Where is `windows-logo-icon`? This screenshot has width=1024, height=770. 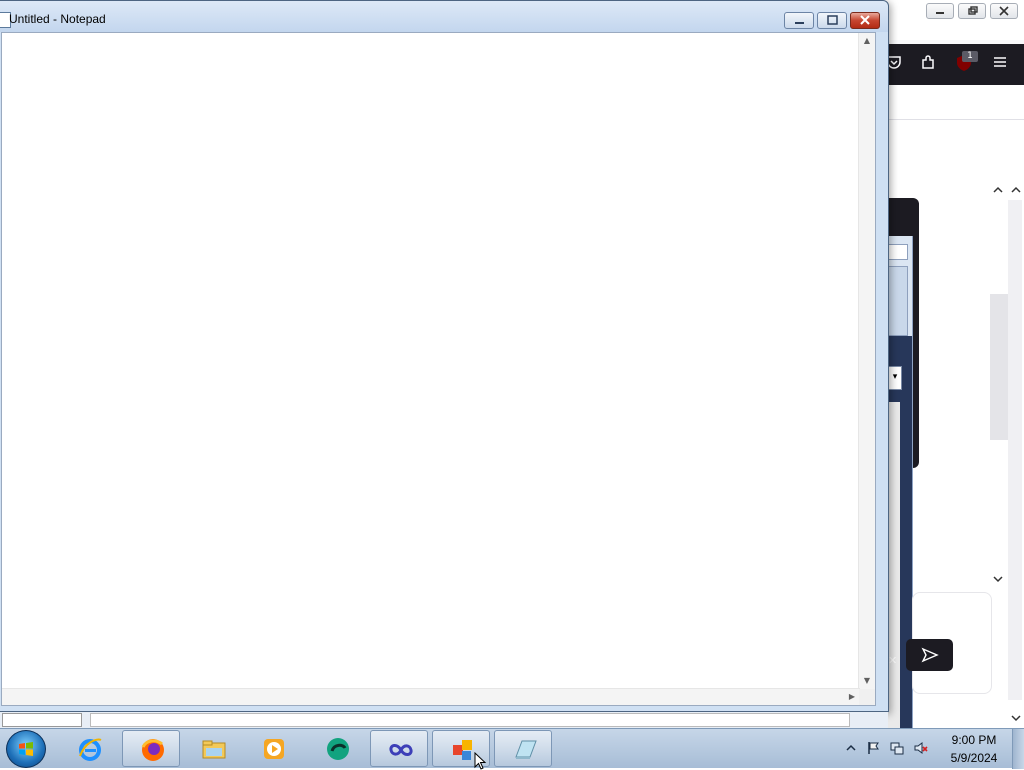 windows-logo-icon is located at coordinates (26, 749).